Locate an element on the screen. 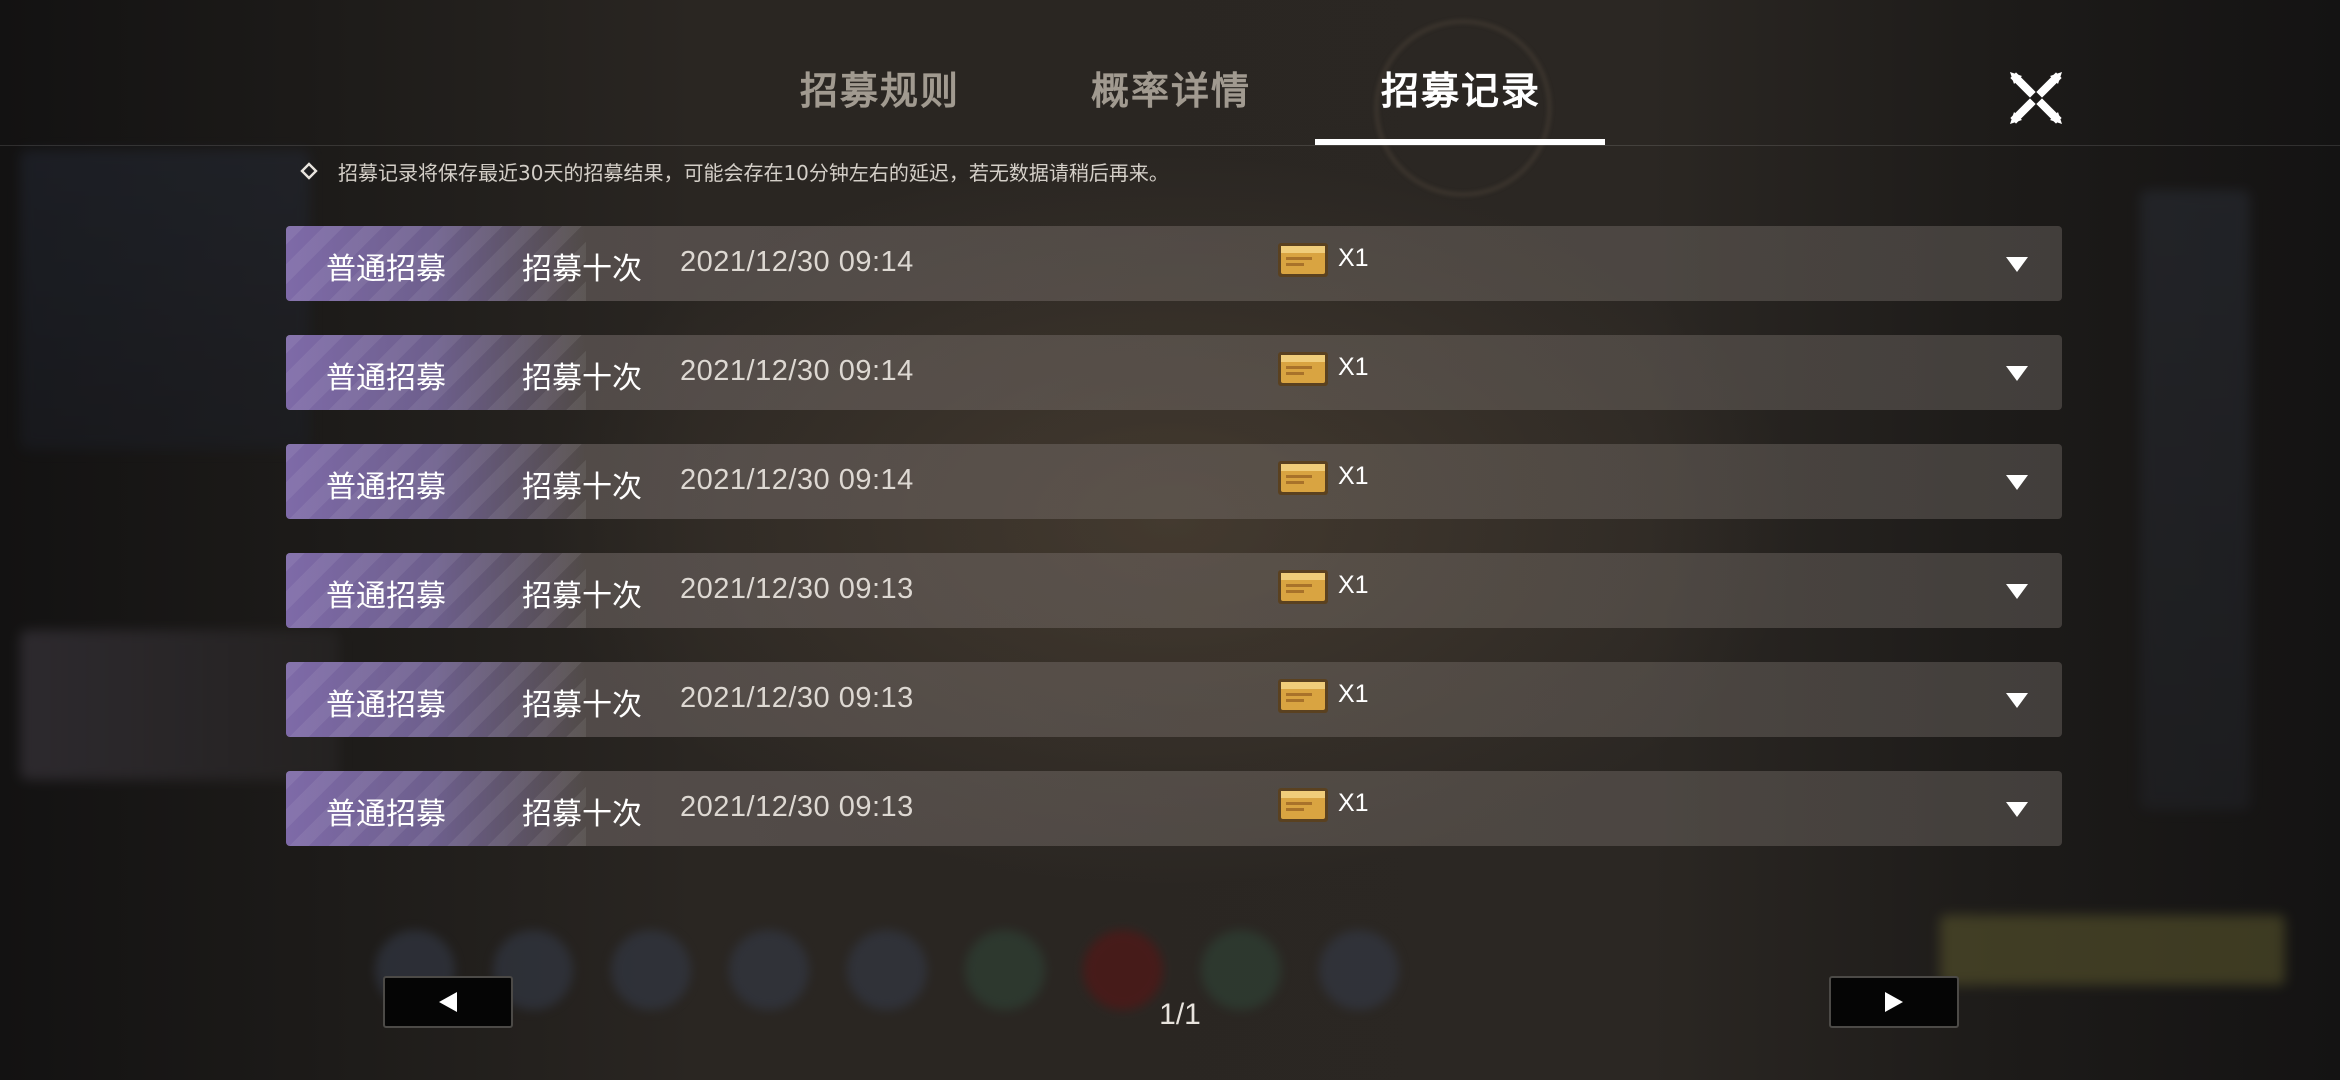 The height and width of the screenshot is (1080, 2340). background-character-icons is located at coordinates (915, 980).